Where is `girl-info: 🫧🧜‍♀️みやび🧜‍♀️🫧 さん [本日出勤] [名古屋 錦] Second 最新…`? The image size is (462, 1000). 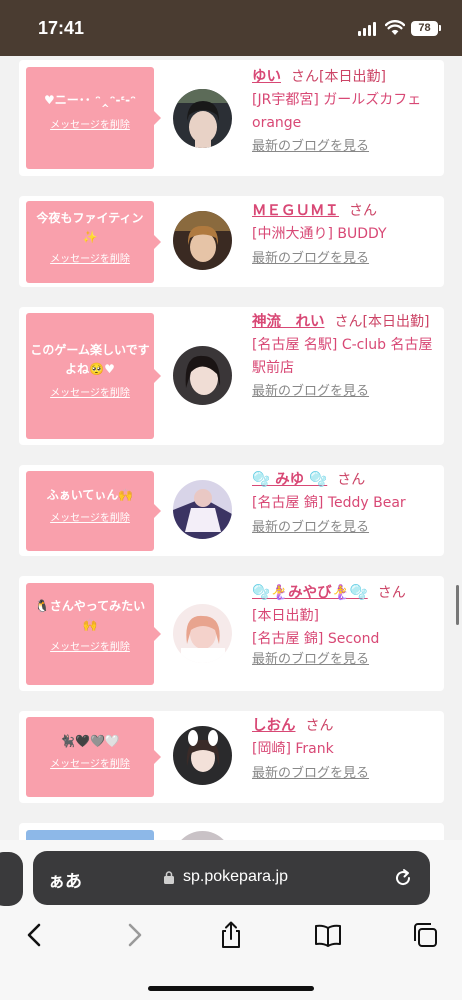 girl-info: 🫧🧜‍♀️みやび🧜‍♀️🫧 さん [本日出勤] [名古屋 錦] Second 最新… is located at coordinates (345, 626).